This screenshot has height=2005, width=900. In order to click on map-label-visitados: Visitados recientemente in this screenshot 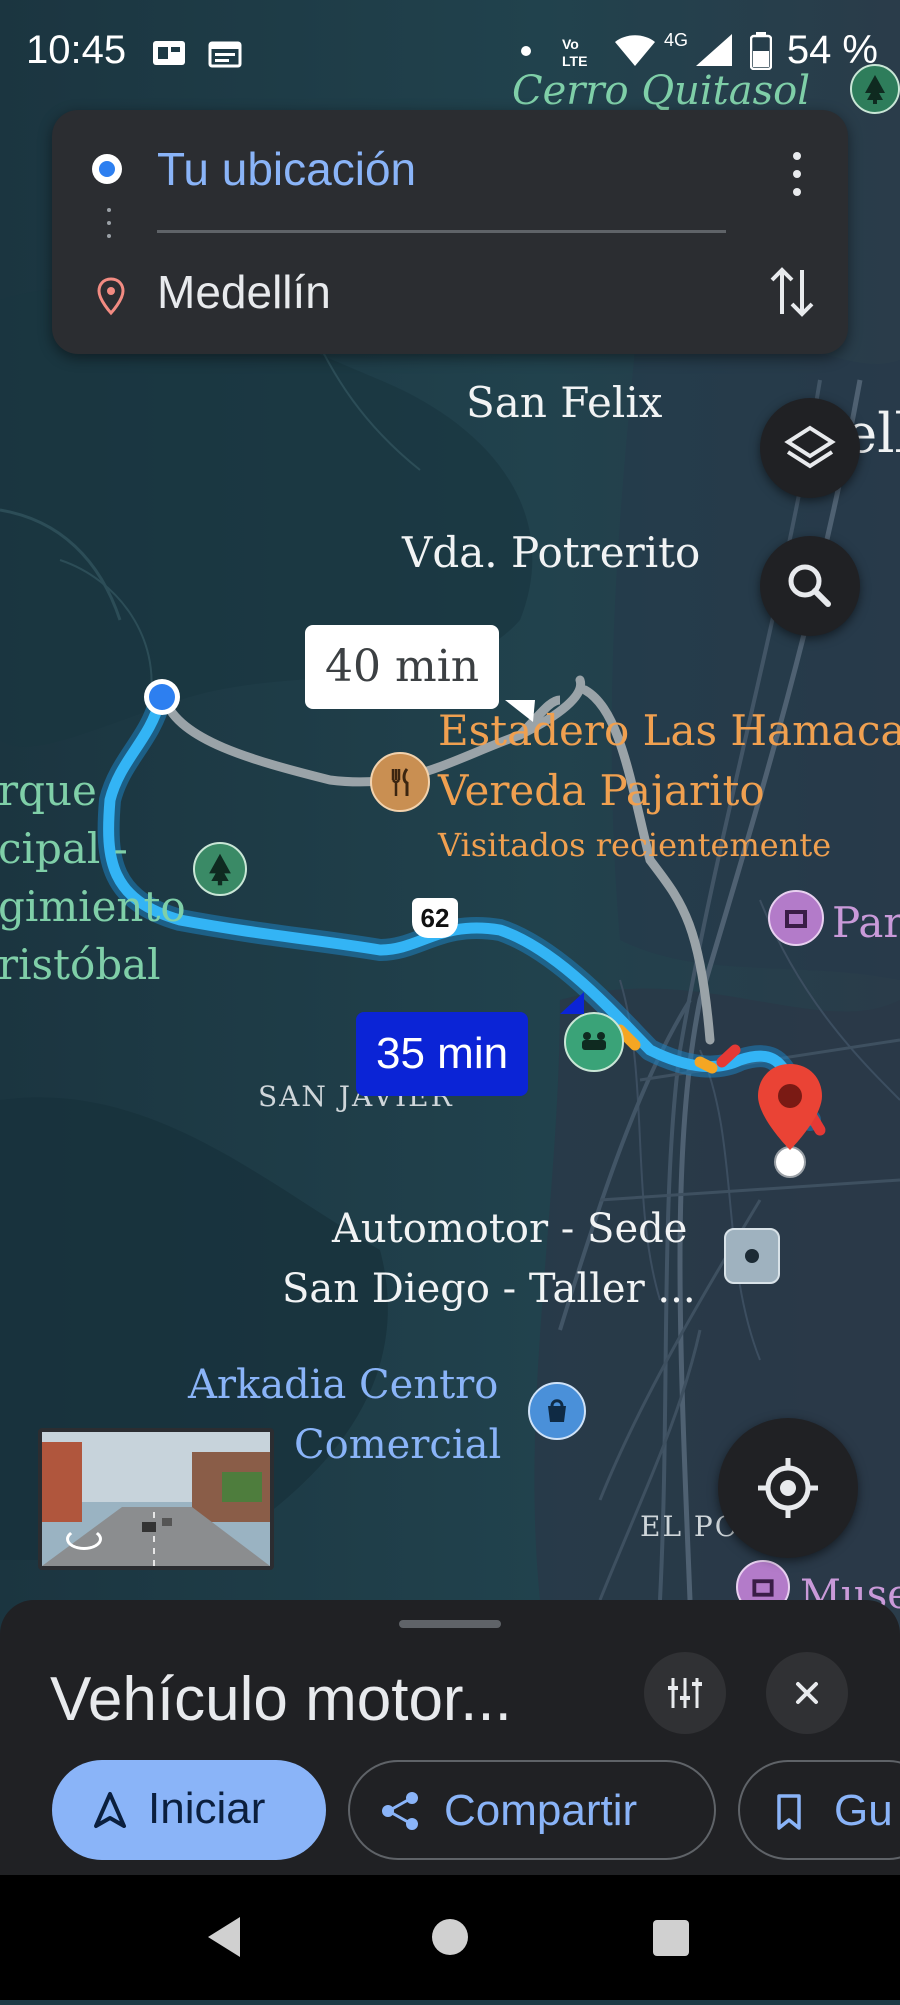, I will do `click(635, 845)`.